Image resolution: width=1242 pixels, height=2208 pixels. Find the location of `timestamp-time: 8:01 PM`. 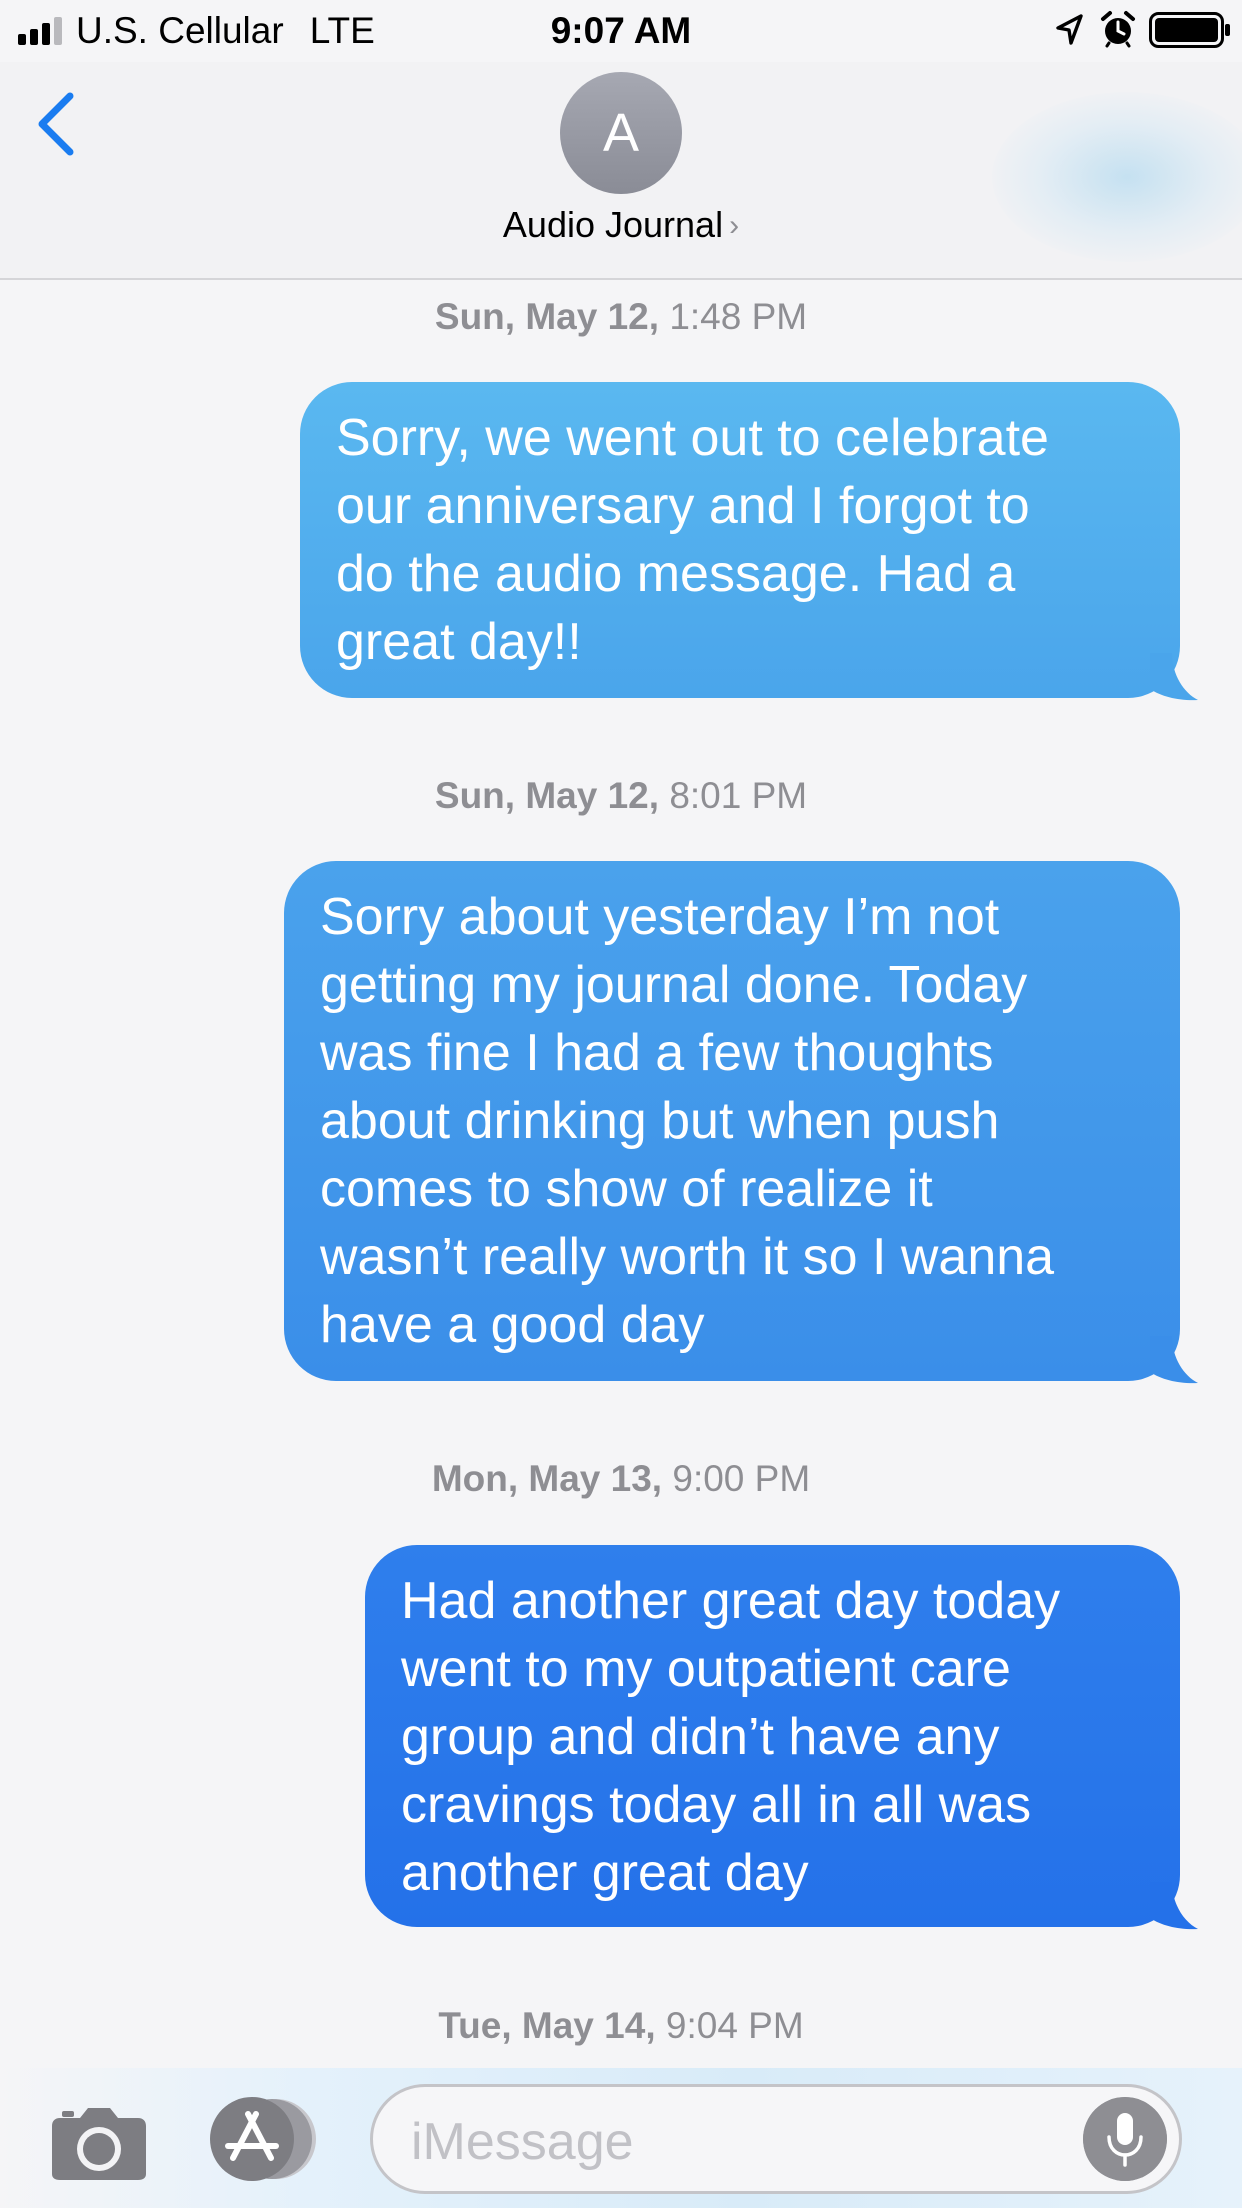

timestamp-time: 8:01 PM is located at coordinates (738, 795).